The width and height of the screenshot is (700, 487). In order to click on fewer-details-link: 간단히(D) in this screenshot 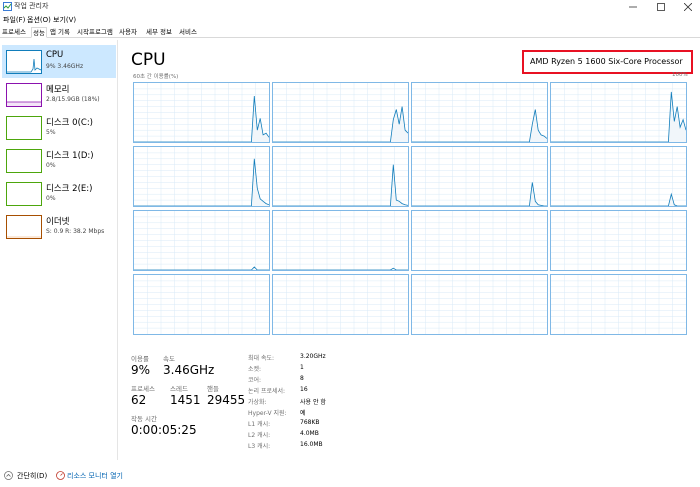, I will do `click(32, 476)`.